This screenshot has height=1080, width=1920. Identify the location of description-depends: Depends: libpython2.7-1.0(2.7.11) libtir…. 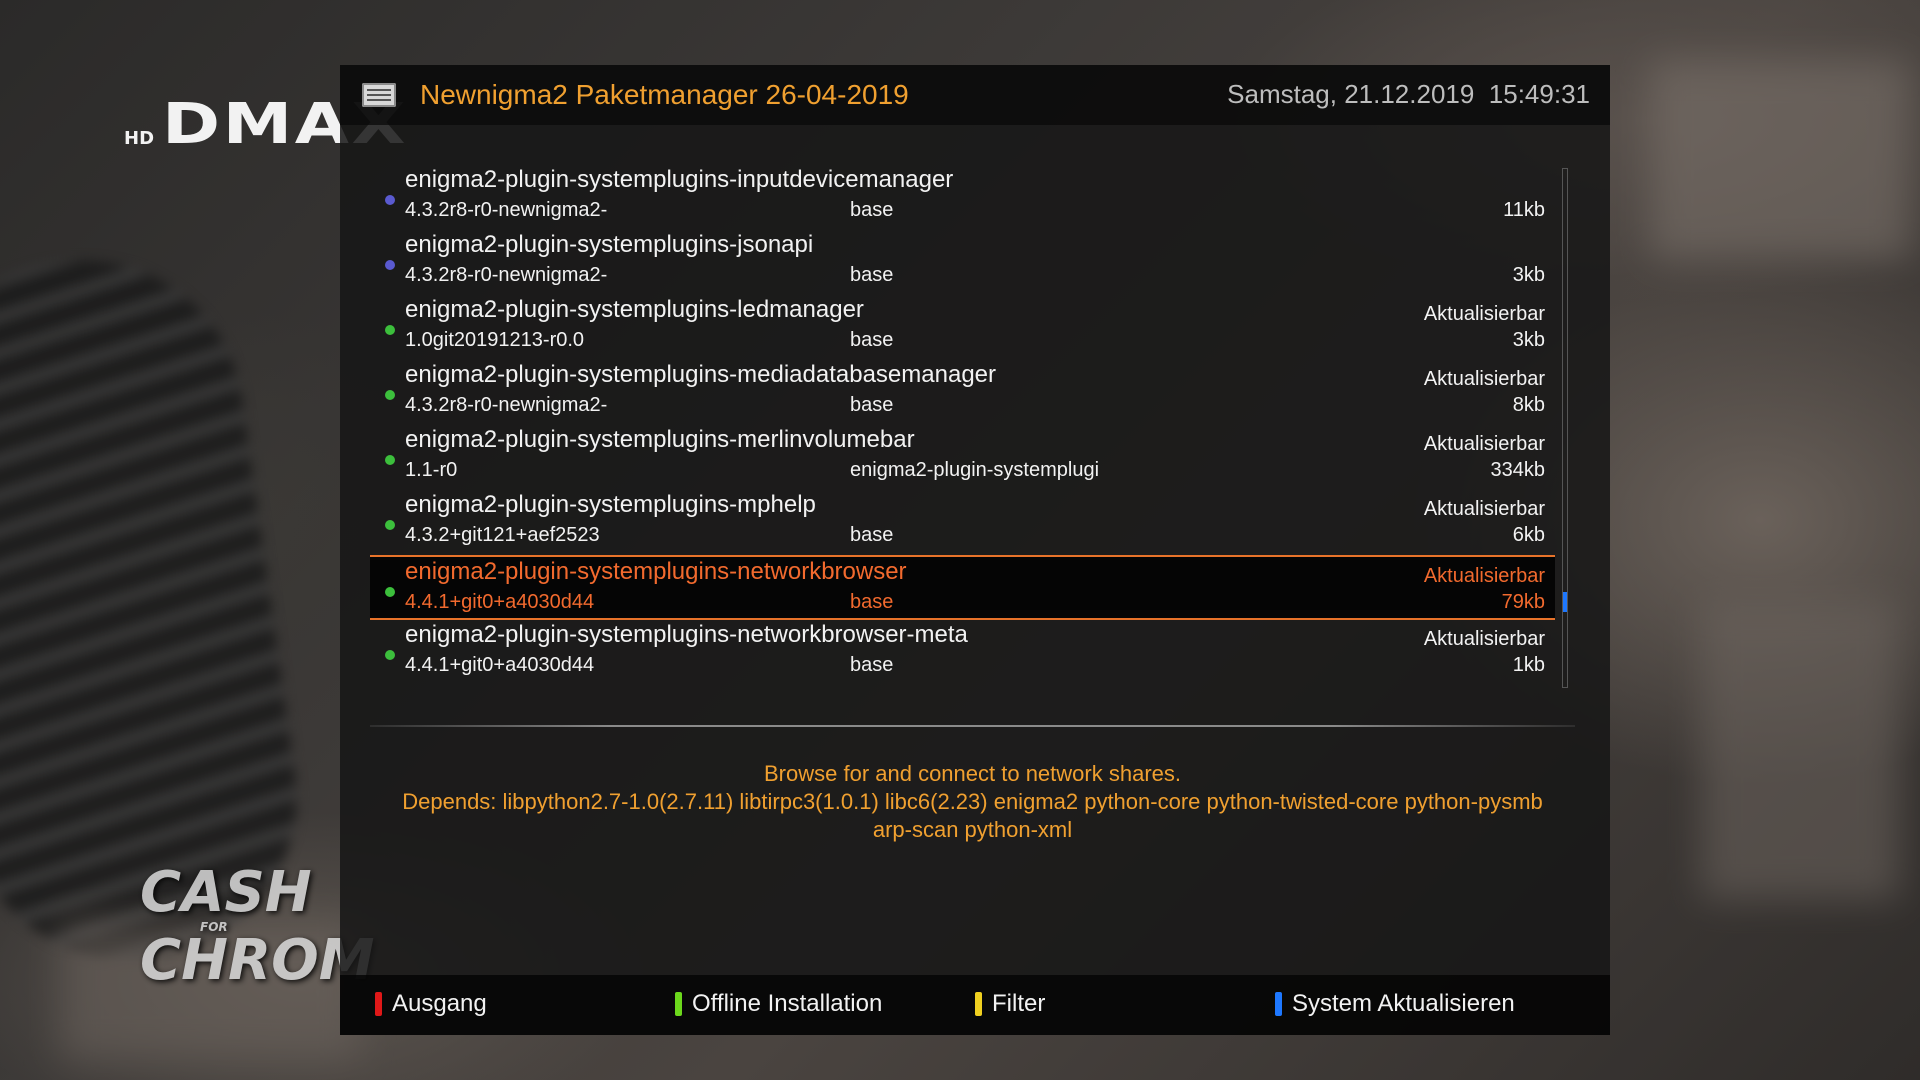
(972, 815).